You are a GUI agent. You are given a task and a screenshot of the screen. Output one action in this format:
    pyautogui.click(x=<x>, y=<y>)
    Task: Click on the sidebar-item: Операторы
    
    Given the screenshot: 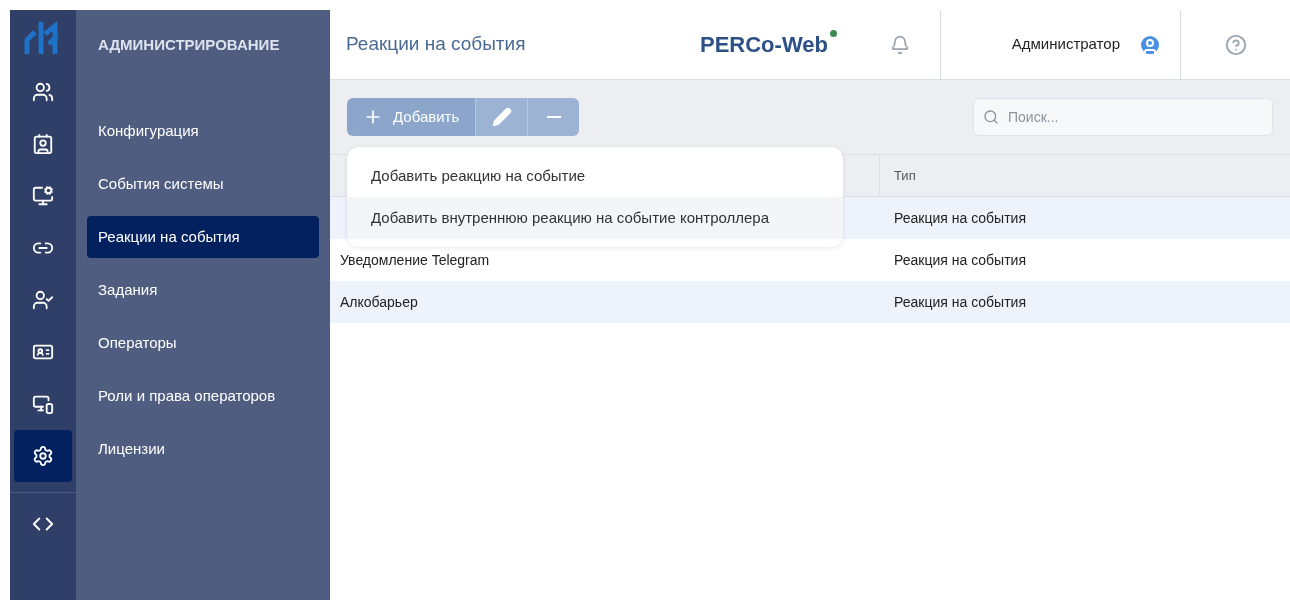 What is the action you would take?
    pyautogui.click(x=203, y=343)
    